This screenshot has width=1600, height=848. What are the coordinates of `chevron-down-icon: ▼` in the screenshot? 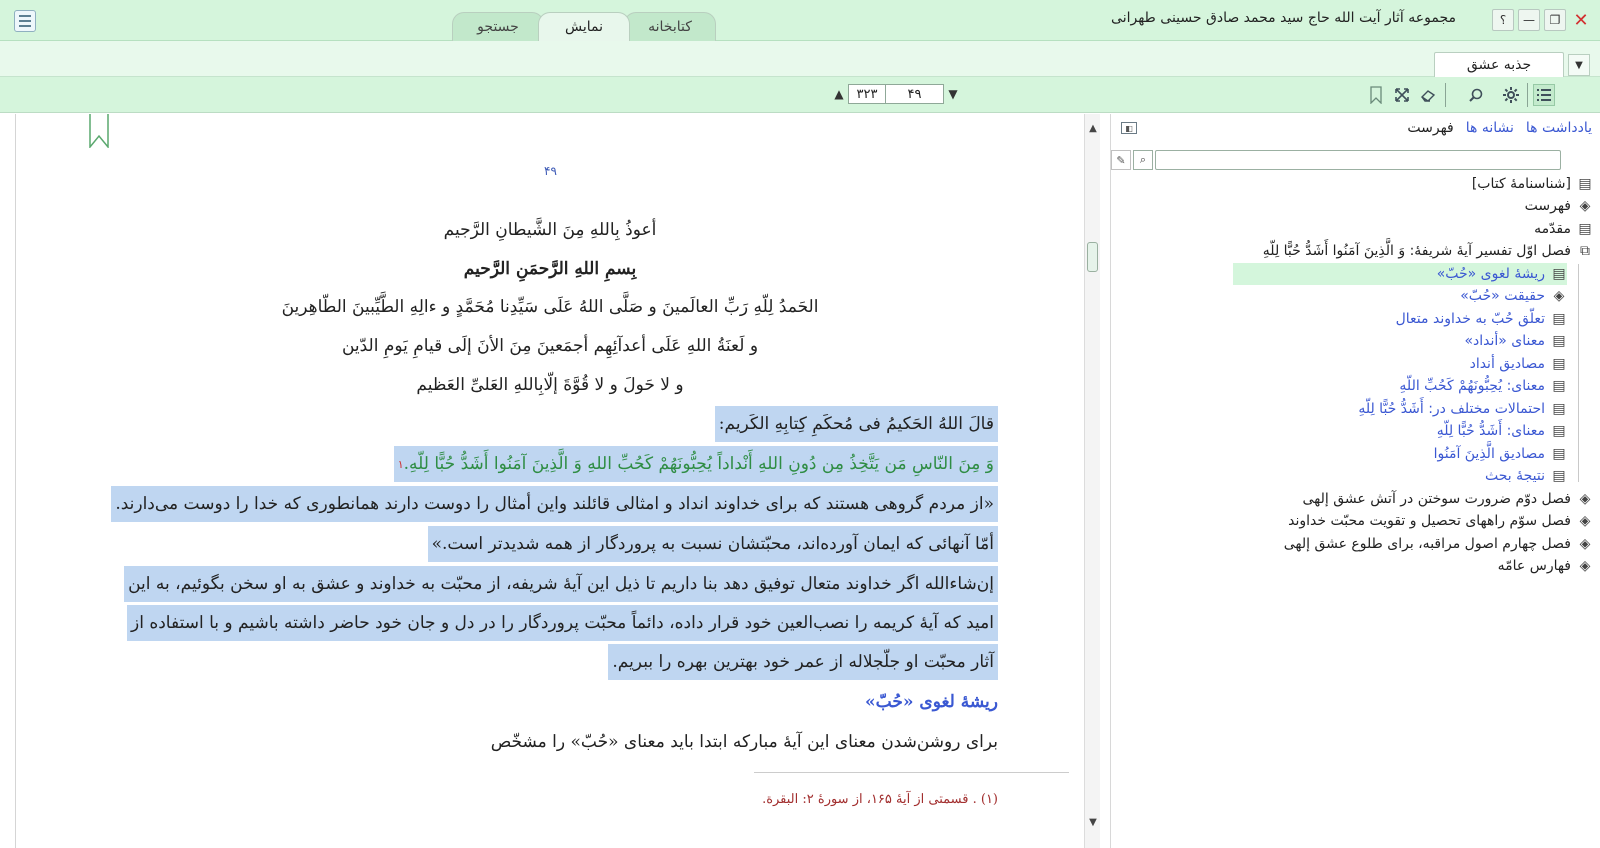 It's located at (1579, 65).